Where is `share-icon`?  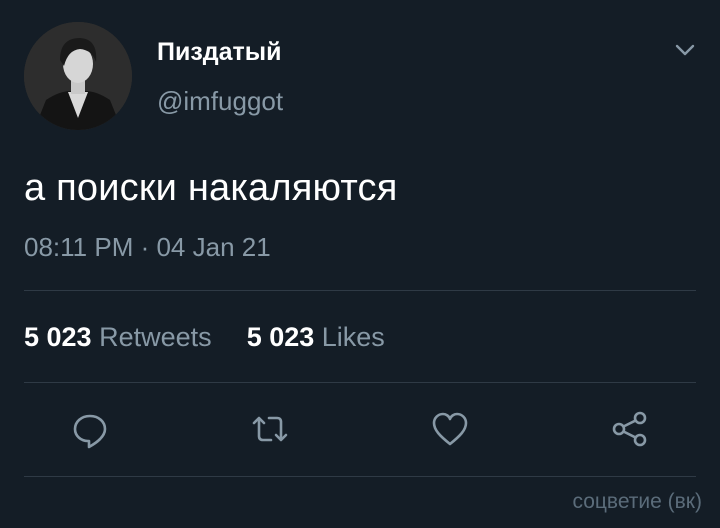
share-icon is located at coordinates (630, 429).